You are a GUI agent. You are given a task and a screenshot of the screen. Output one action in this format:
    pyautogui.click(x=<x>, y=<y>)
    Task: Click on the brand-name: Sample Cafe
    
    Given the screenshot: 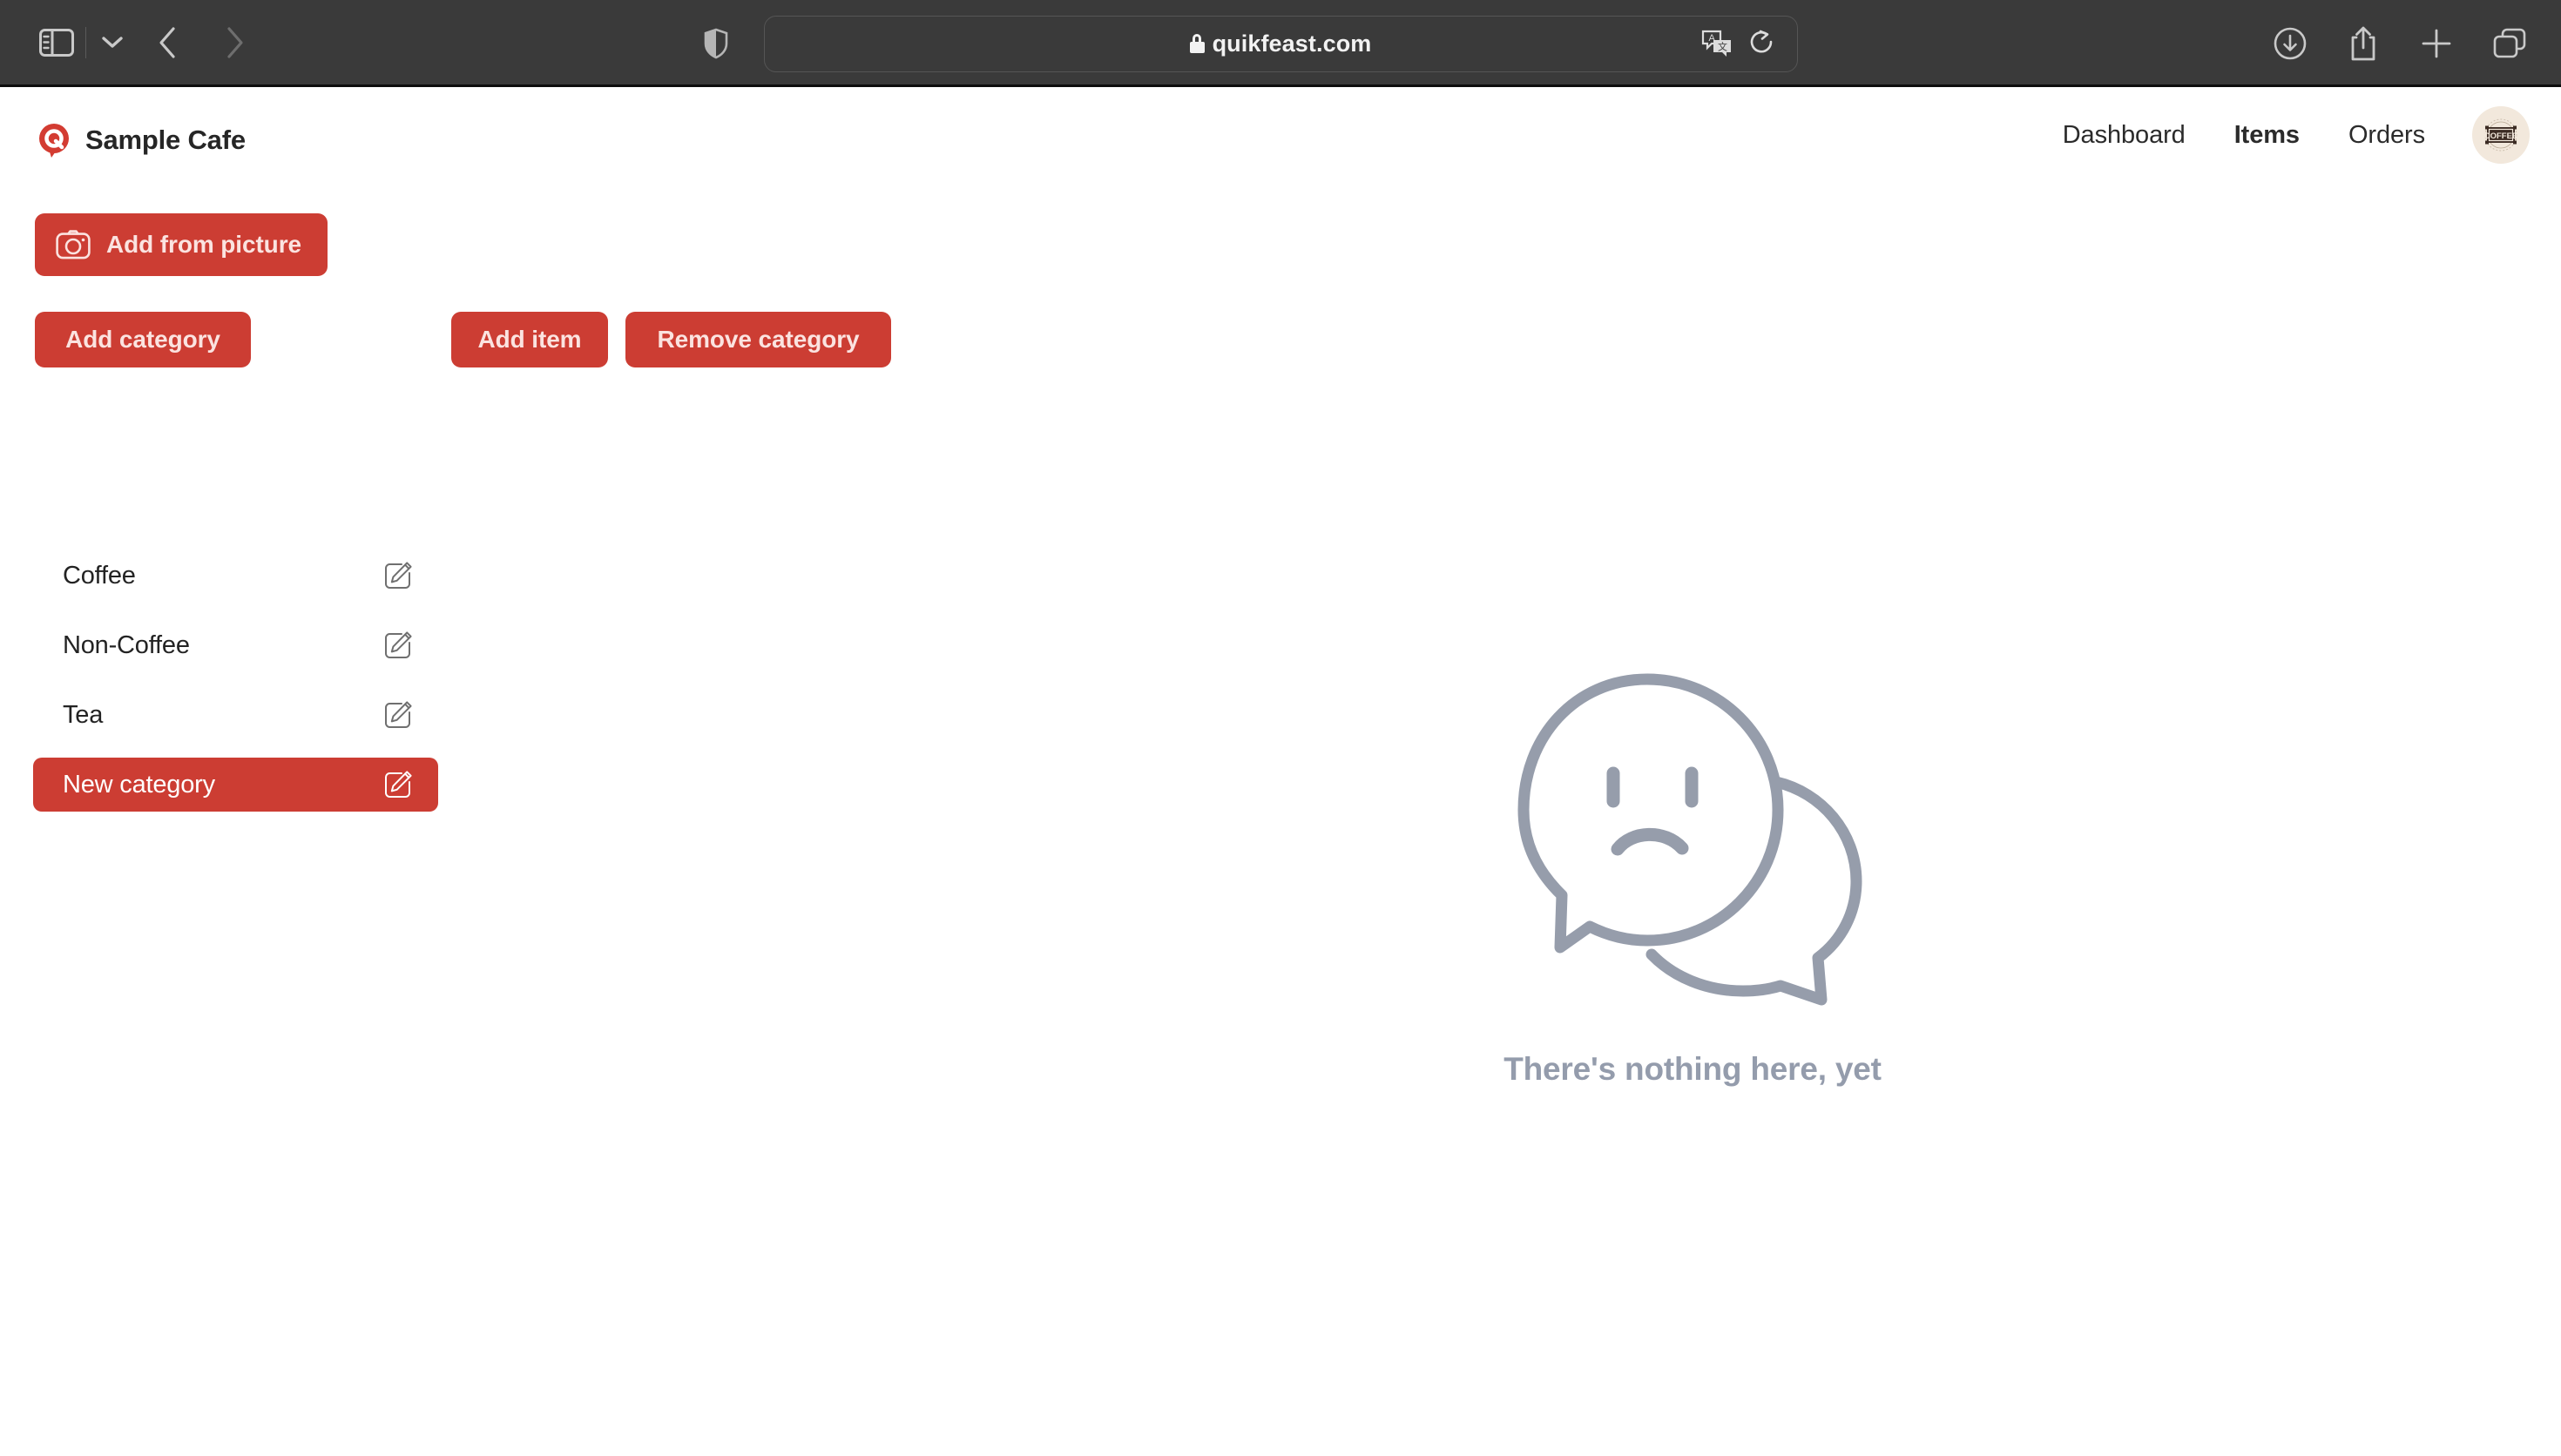 What is the action you would take?
    pyautogui.click(x=165, y=140)
    